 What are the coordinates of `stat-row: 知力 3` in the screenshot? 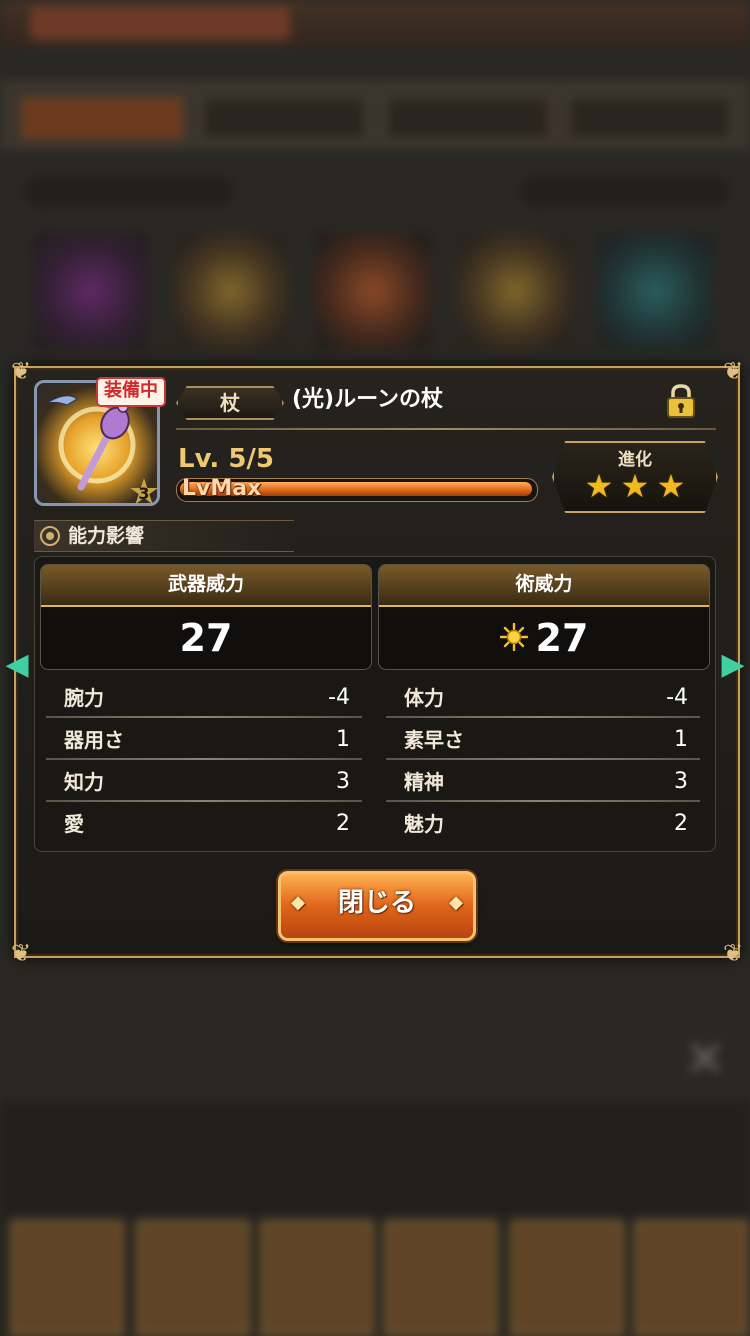 It's located at (204, 782).